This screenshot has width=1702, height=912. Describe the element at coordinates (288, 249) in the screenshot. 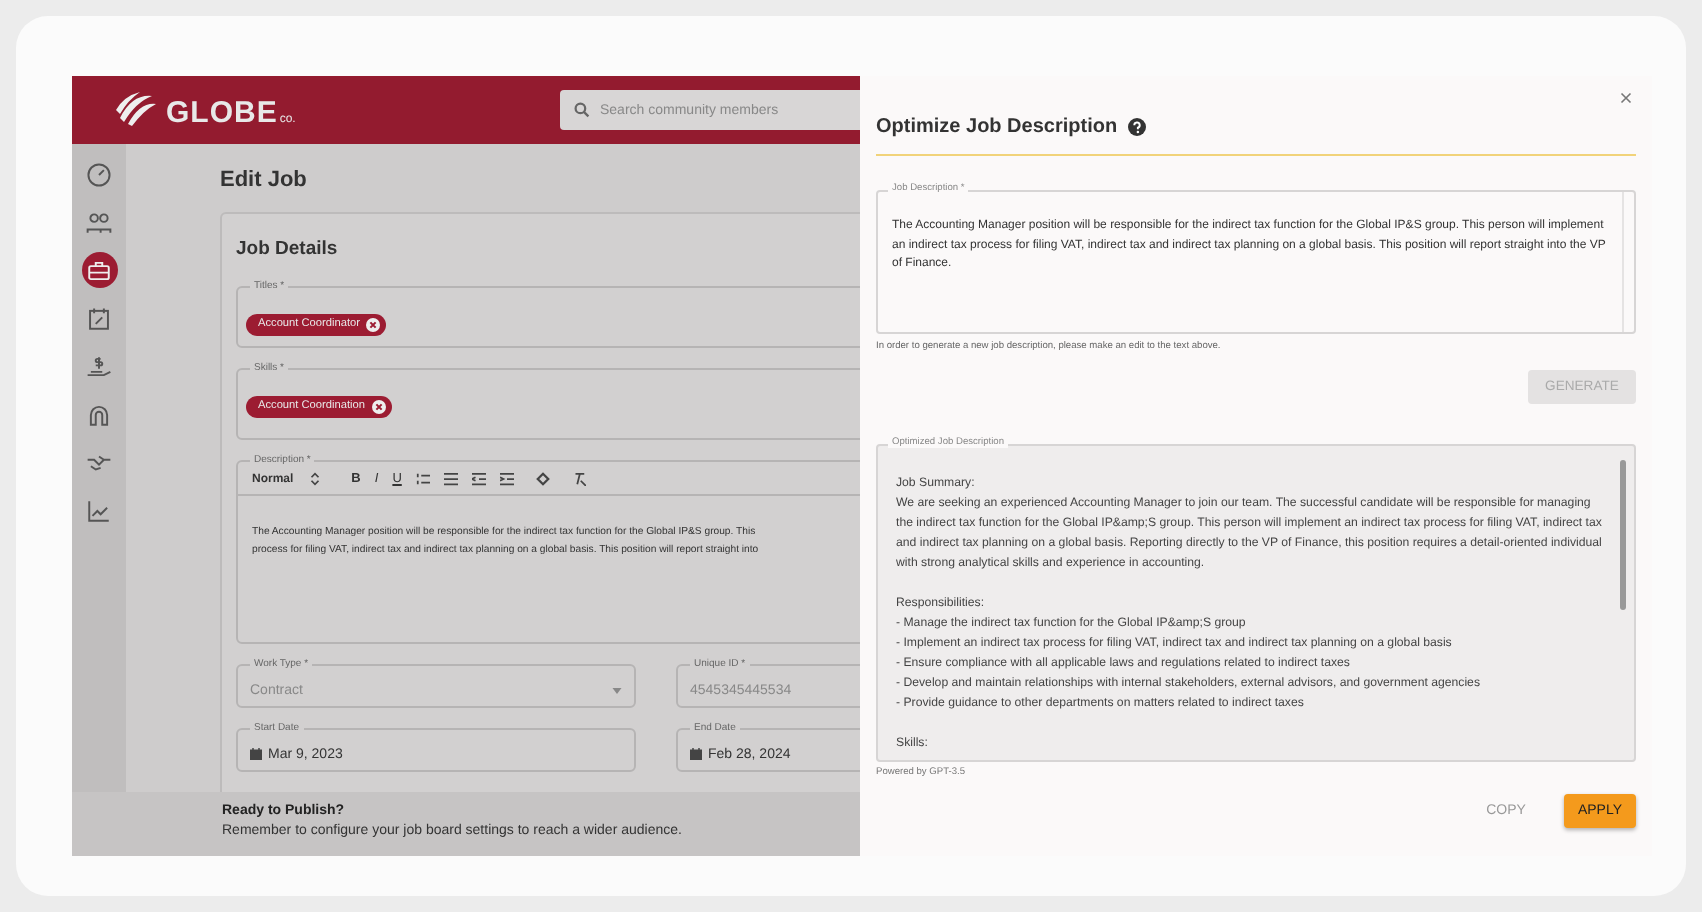

I see `card-title: Job Details` at that location.